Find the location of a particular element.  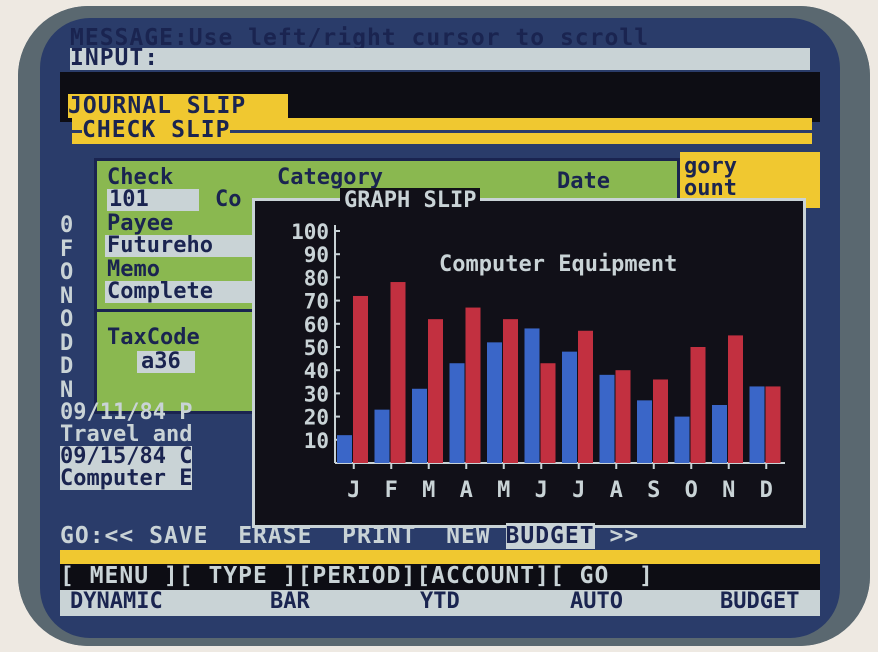

x-tick-label: O is located at coordinates (691, 490).